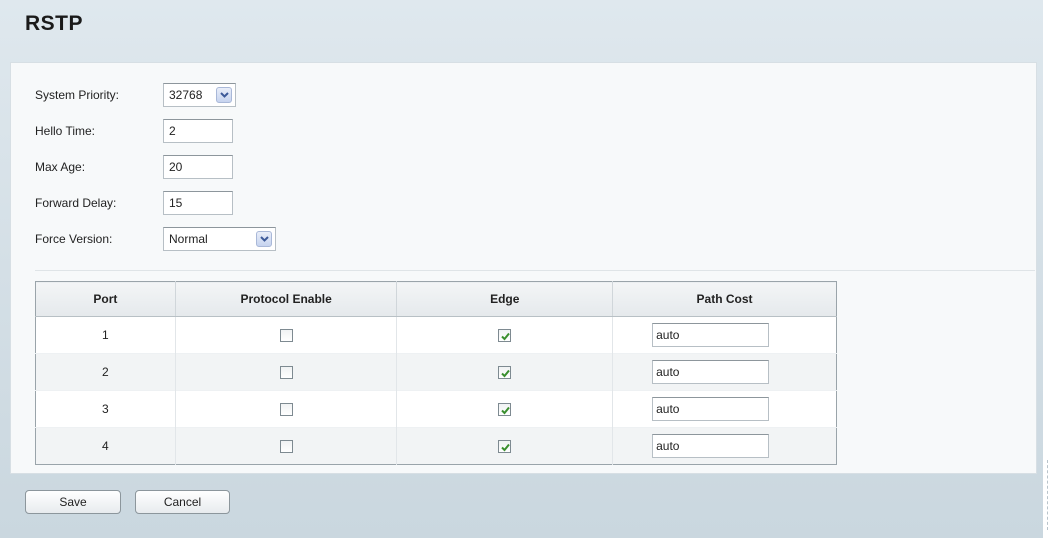  I want to click on save-button: Save, so click(73, 502).